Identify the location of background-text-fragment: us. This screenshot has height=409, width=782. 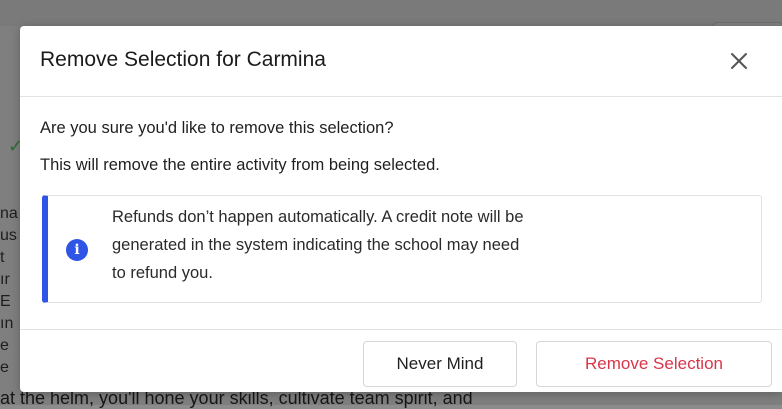
(8, 235).